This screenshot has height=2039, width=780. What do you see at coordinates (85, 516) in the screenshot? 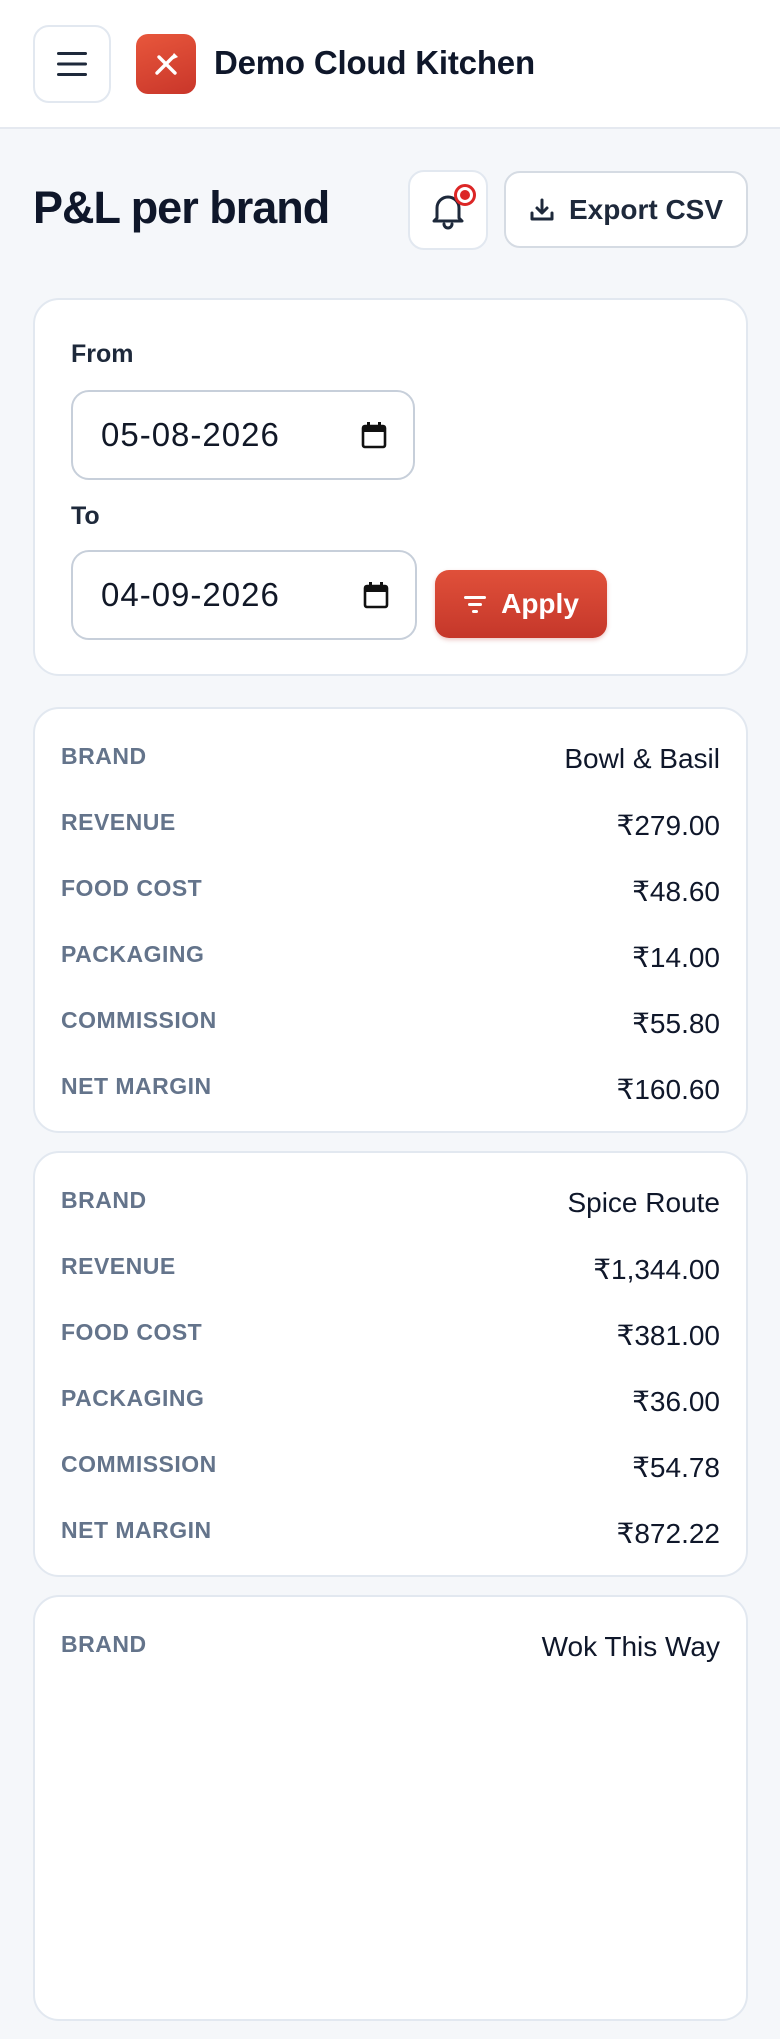
I see `to-label: To` at bounding box center [85, 516].